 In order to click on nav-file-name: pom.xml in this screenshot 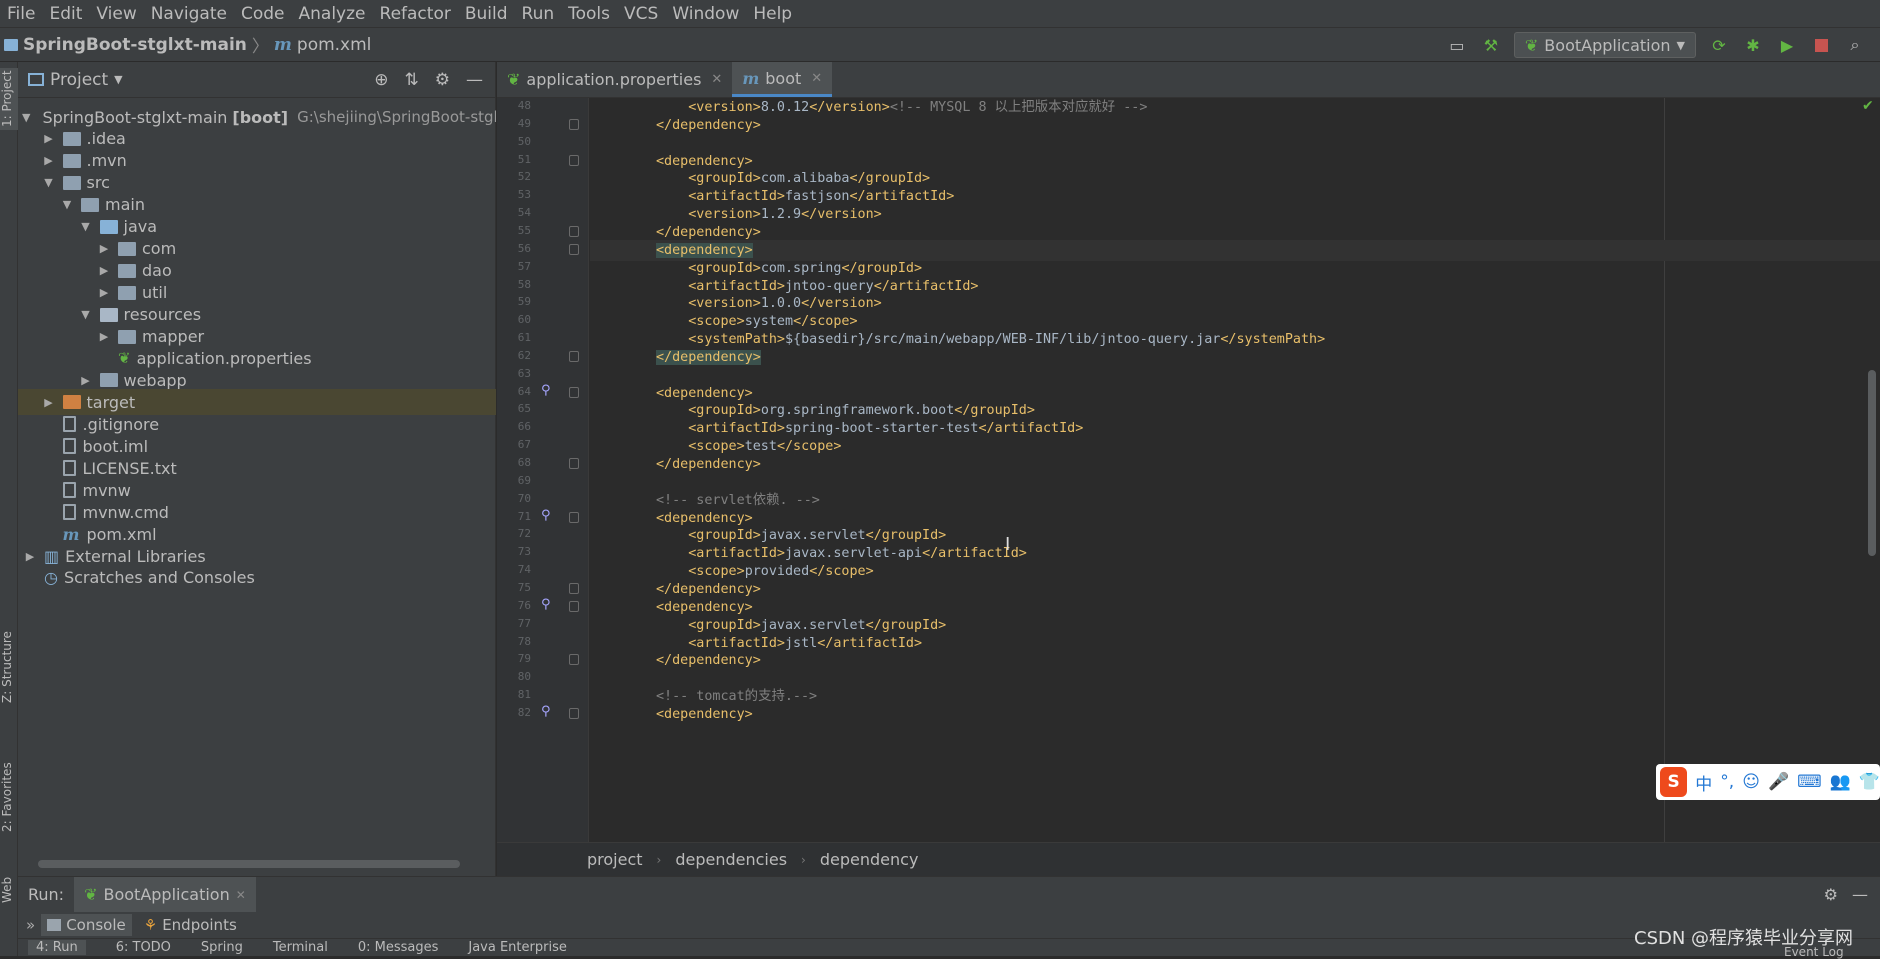, I will do `click(334, 45)`.